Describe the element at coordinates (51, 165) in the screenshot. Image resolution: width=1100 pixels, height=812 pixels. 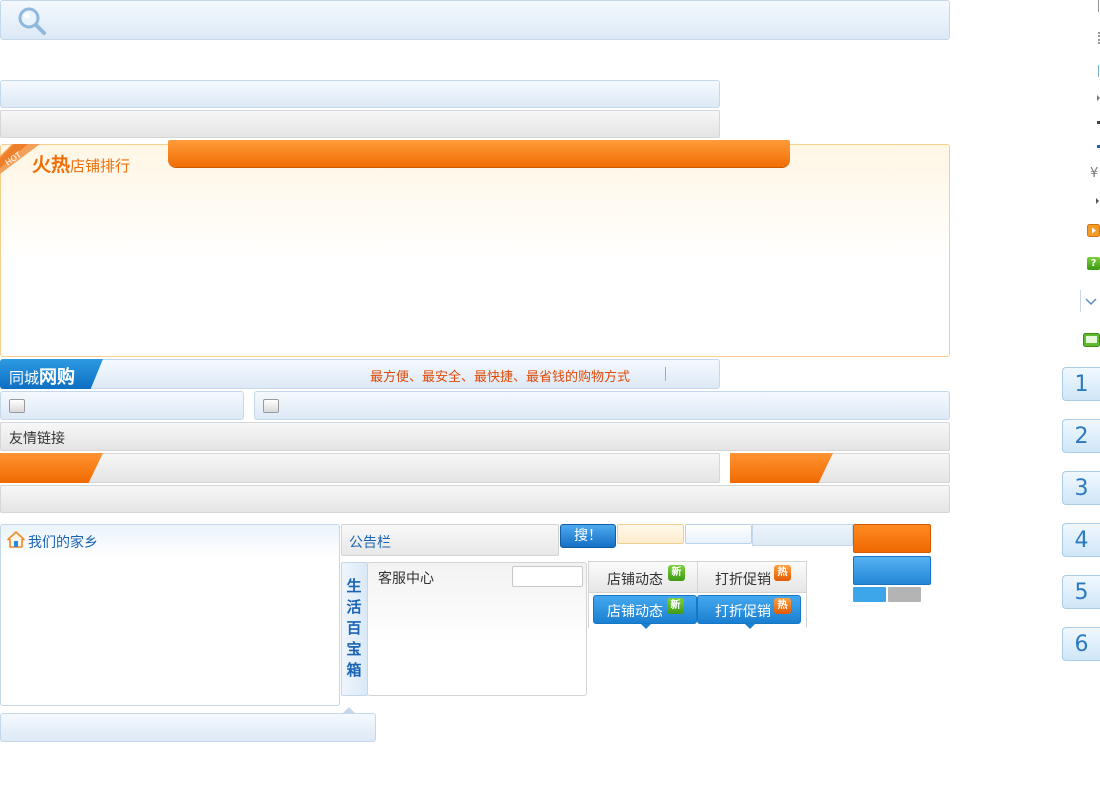
I see `hot-title-emphasis: 火热` at that location.